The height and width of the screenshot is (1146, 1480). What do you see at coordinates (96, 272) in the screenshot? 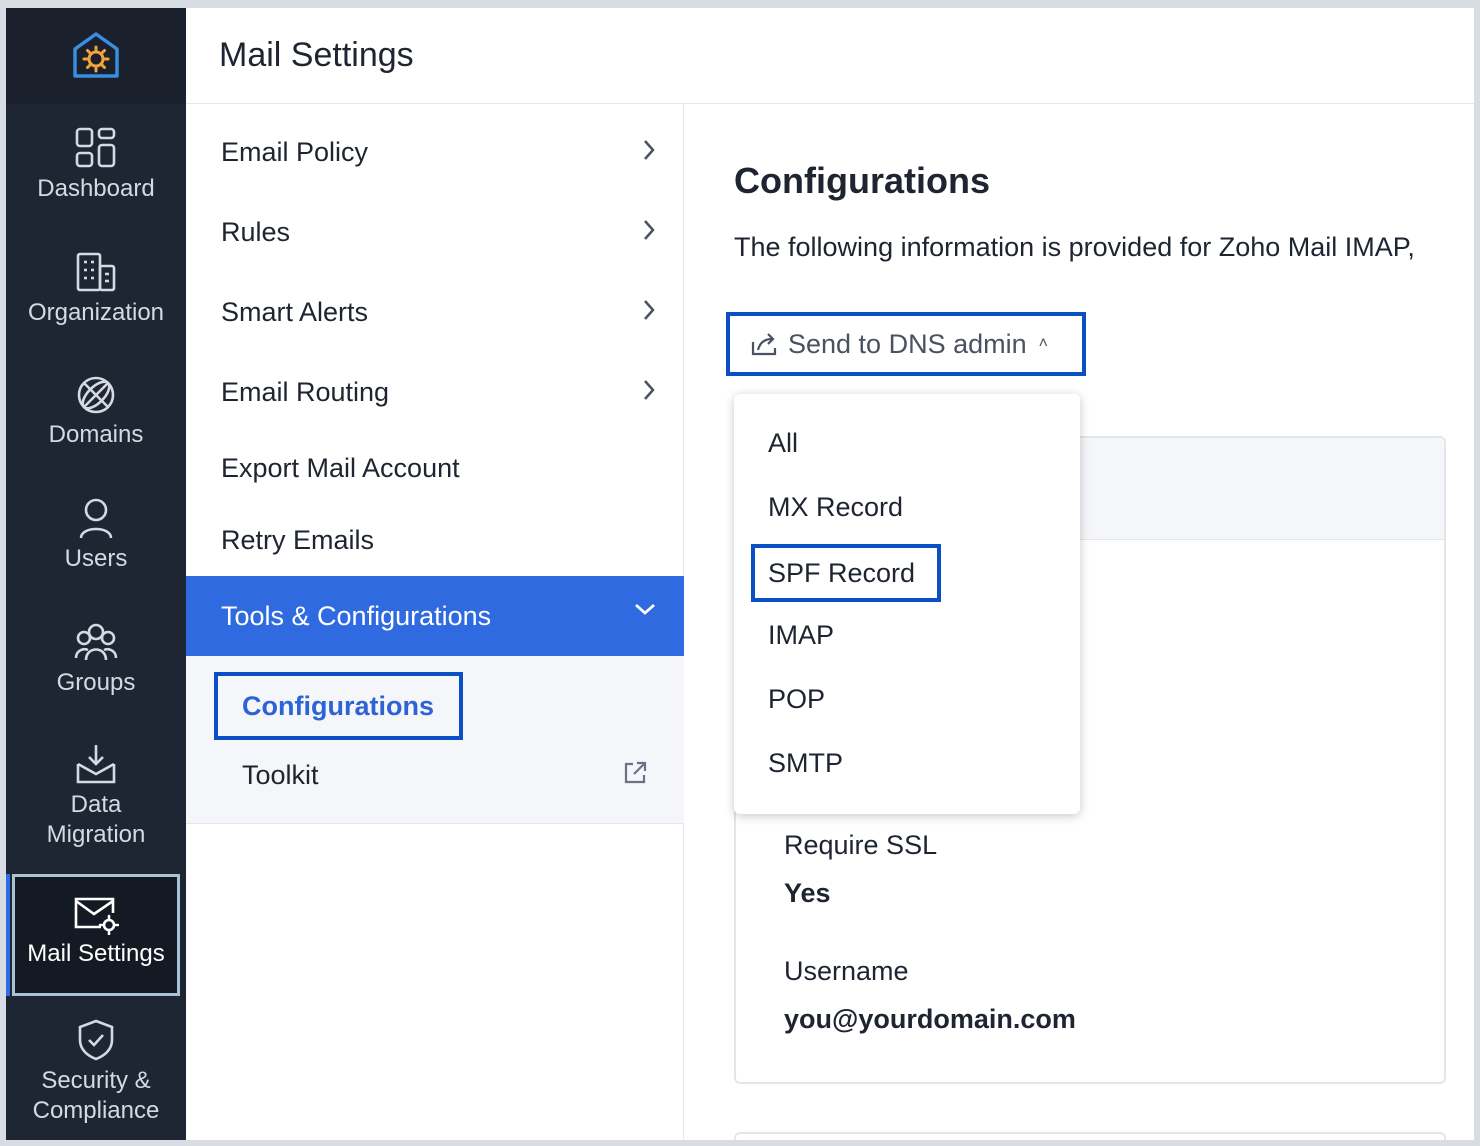
I see `building-icon` at bounding box center [96, 272].